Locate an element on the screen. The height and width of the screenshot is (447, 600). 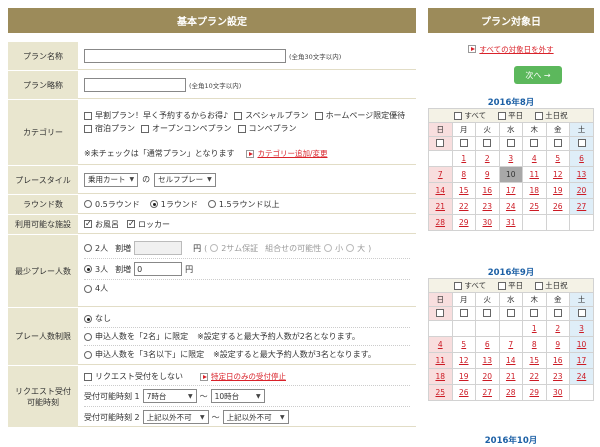
calendar-day-cell: 21 is located at coordinates (440, 206).